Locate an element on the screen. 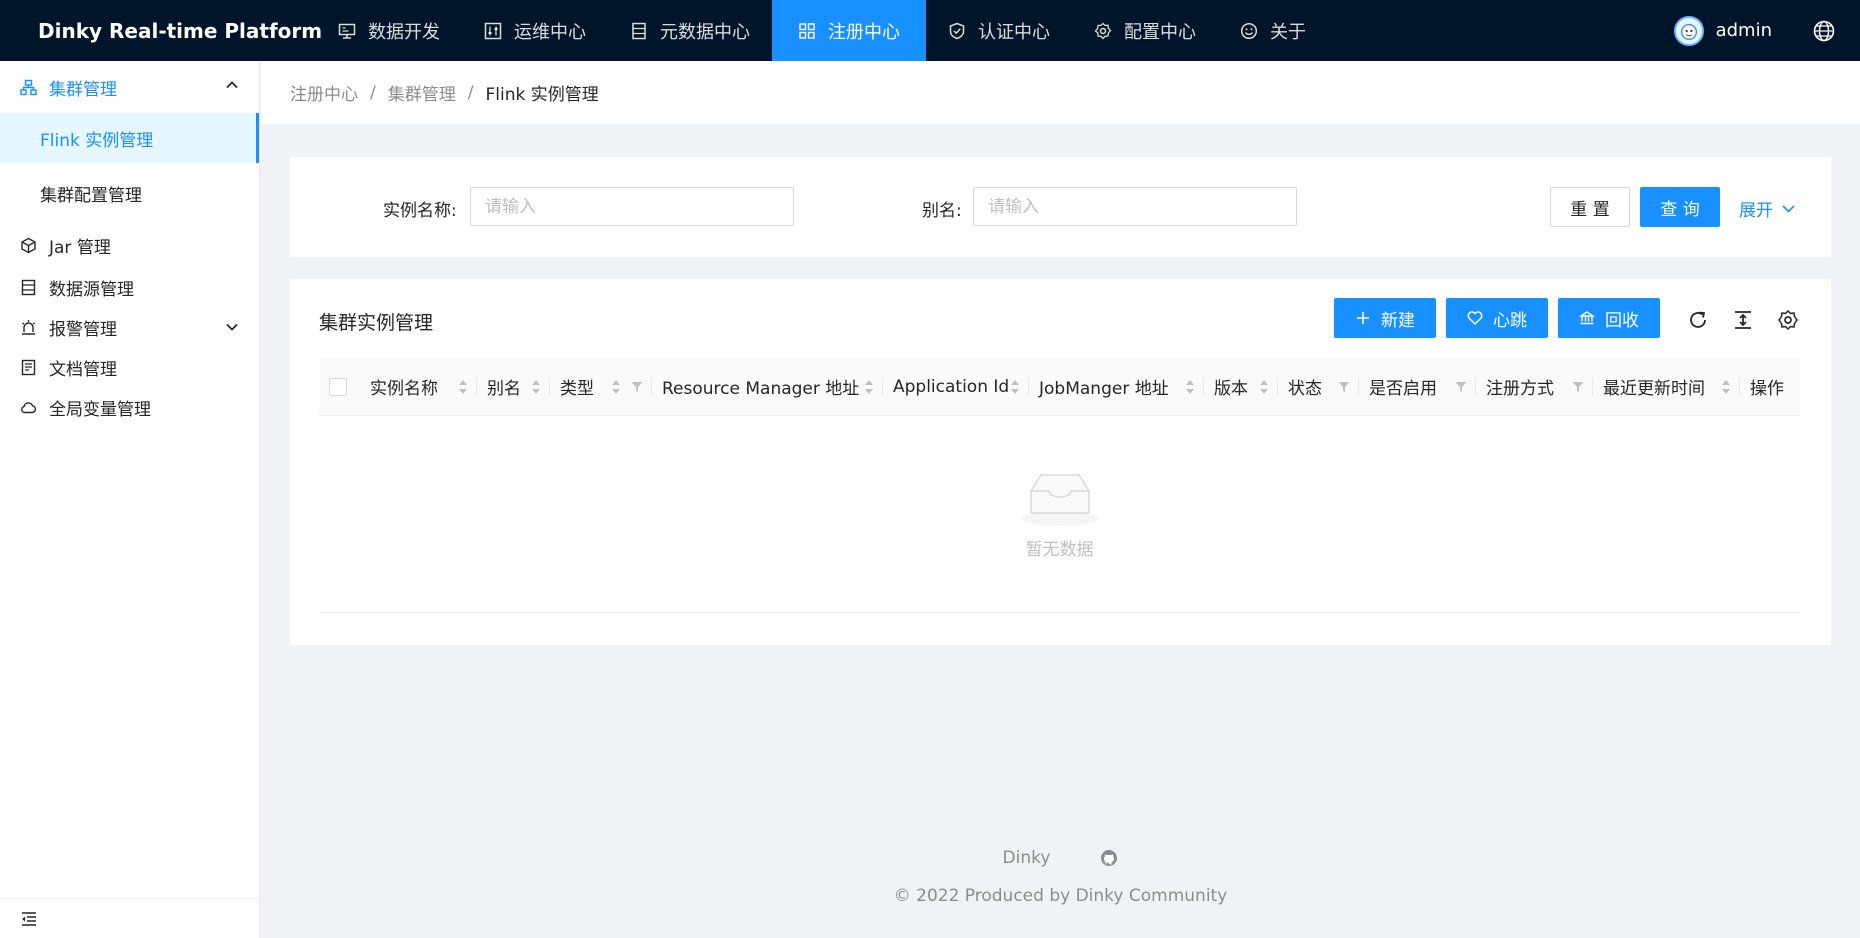  column-title: 别名 is located at coordinates (504, 389).